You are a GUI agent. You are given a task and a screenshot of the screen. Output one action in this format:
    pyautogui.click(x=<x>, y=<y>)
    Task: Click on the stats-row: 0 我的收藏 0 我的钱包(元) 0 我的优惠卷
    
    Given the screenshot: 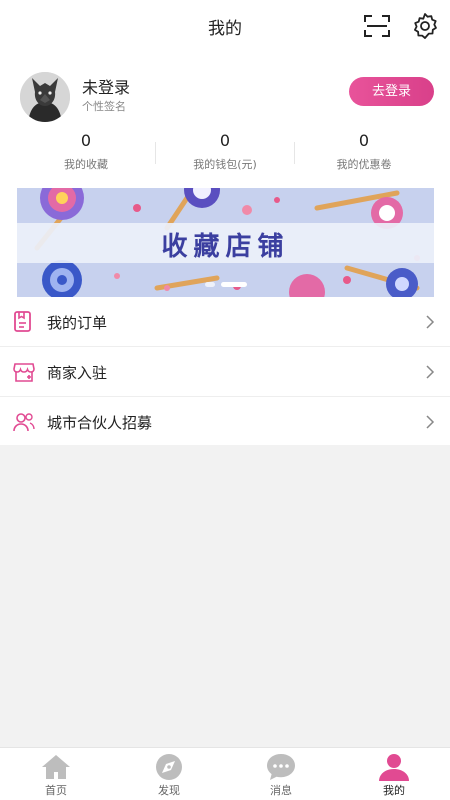 What is the action you would take?
    pyautogui.click(x=225, y=155)
    